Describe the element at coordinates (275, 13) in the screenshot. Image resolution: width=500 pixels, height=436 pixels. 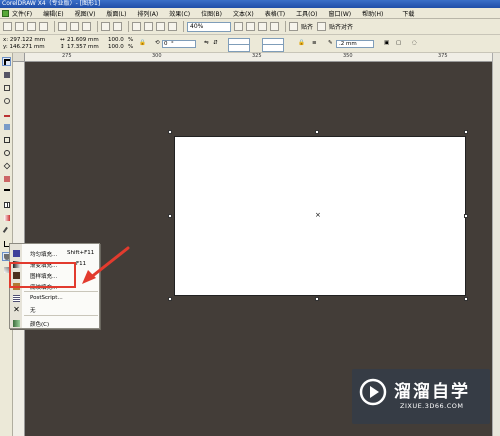
I see `menu-table: 表格(T)` at that location.